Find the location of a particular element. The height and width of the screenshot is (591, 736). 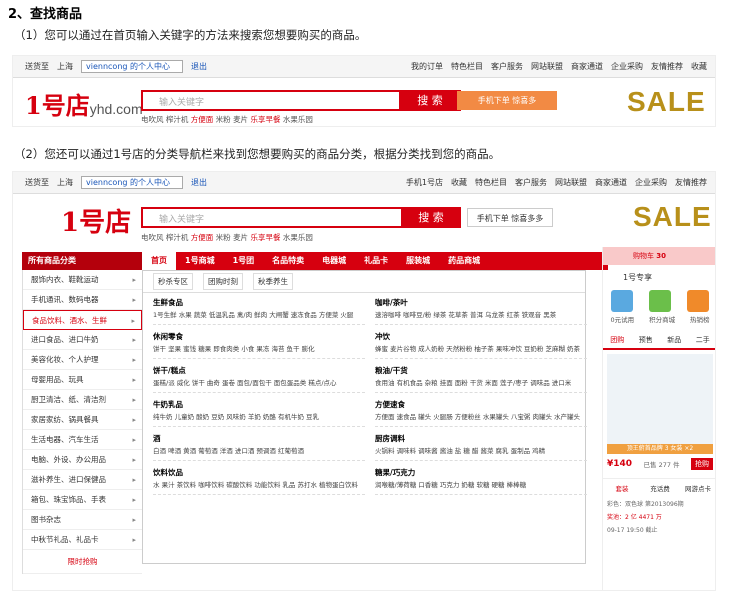

group-title: 饼干/糕点 is located at coordinates (259, 370).